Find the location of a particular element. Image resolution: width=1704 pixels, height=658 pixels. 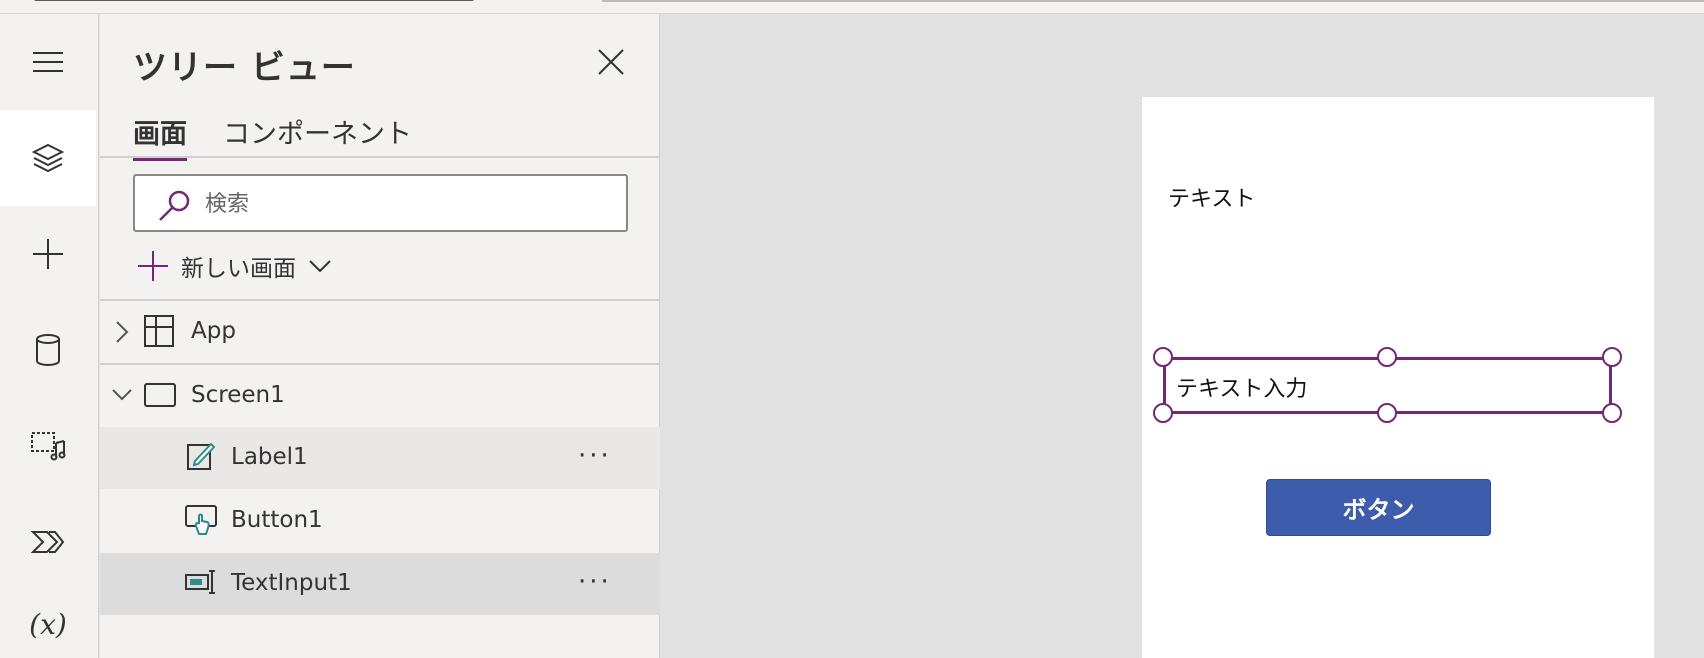

search-input is located at coordinates (405, 204).